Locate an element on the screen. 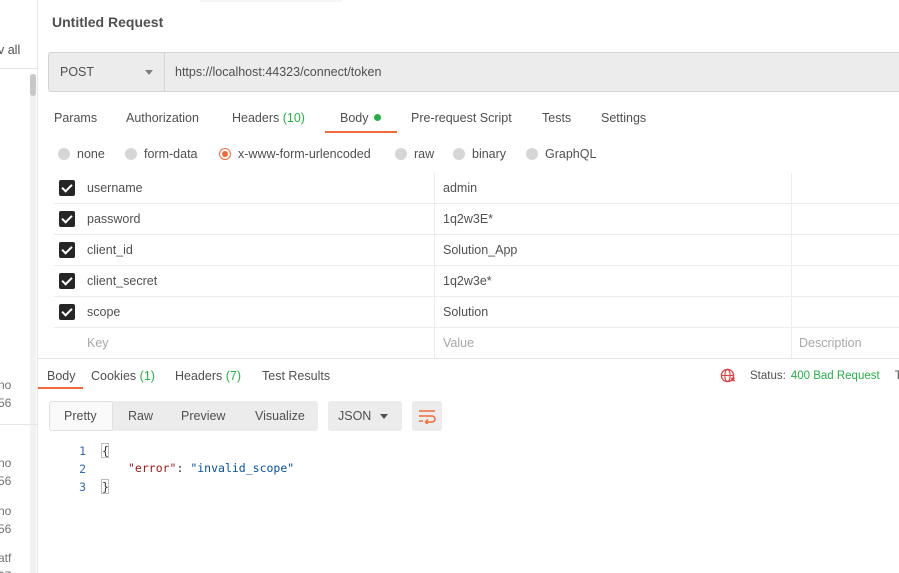 This screenshot has width=899, height=573. history-item-fragment: atf is located at coordinates (5, 558).